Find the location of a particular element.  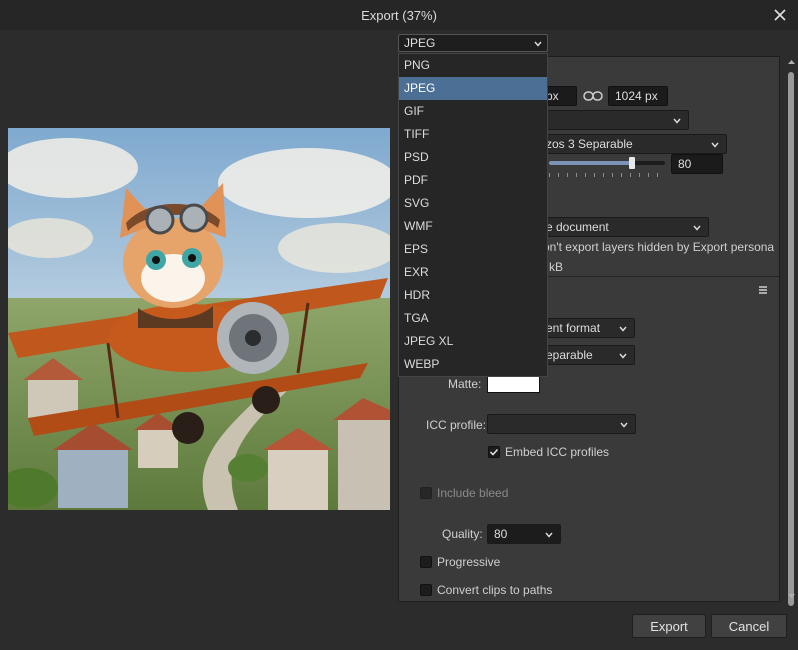

resample-select: zos 3 Separable is located at coordinates (633, 144).